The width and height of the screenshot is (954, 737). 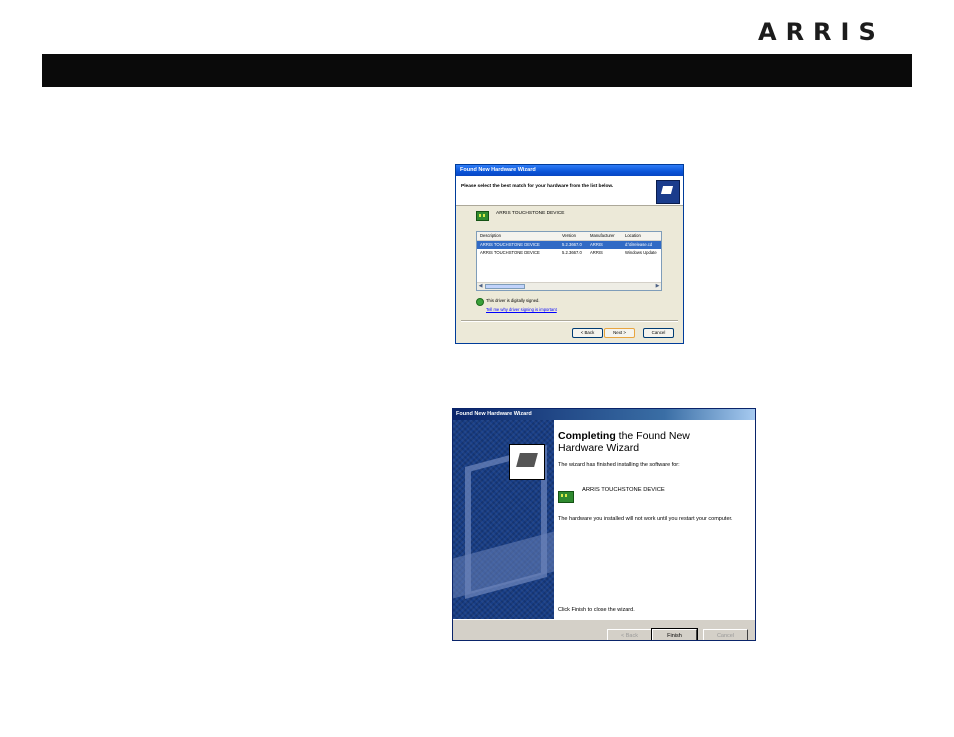 What do you see at coordinates (619, 333) in the screenshot?
I see `next-button: Next >` at bounding box center [619, 333].